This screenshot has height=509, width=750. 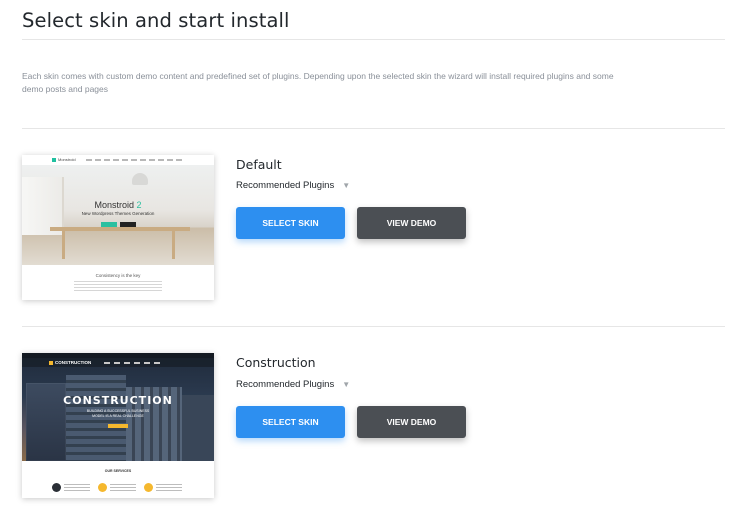 I want to click on skin-name-default: Default, so click(x=259, y=164).